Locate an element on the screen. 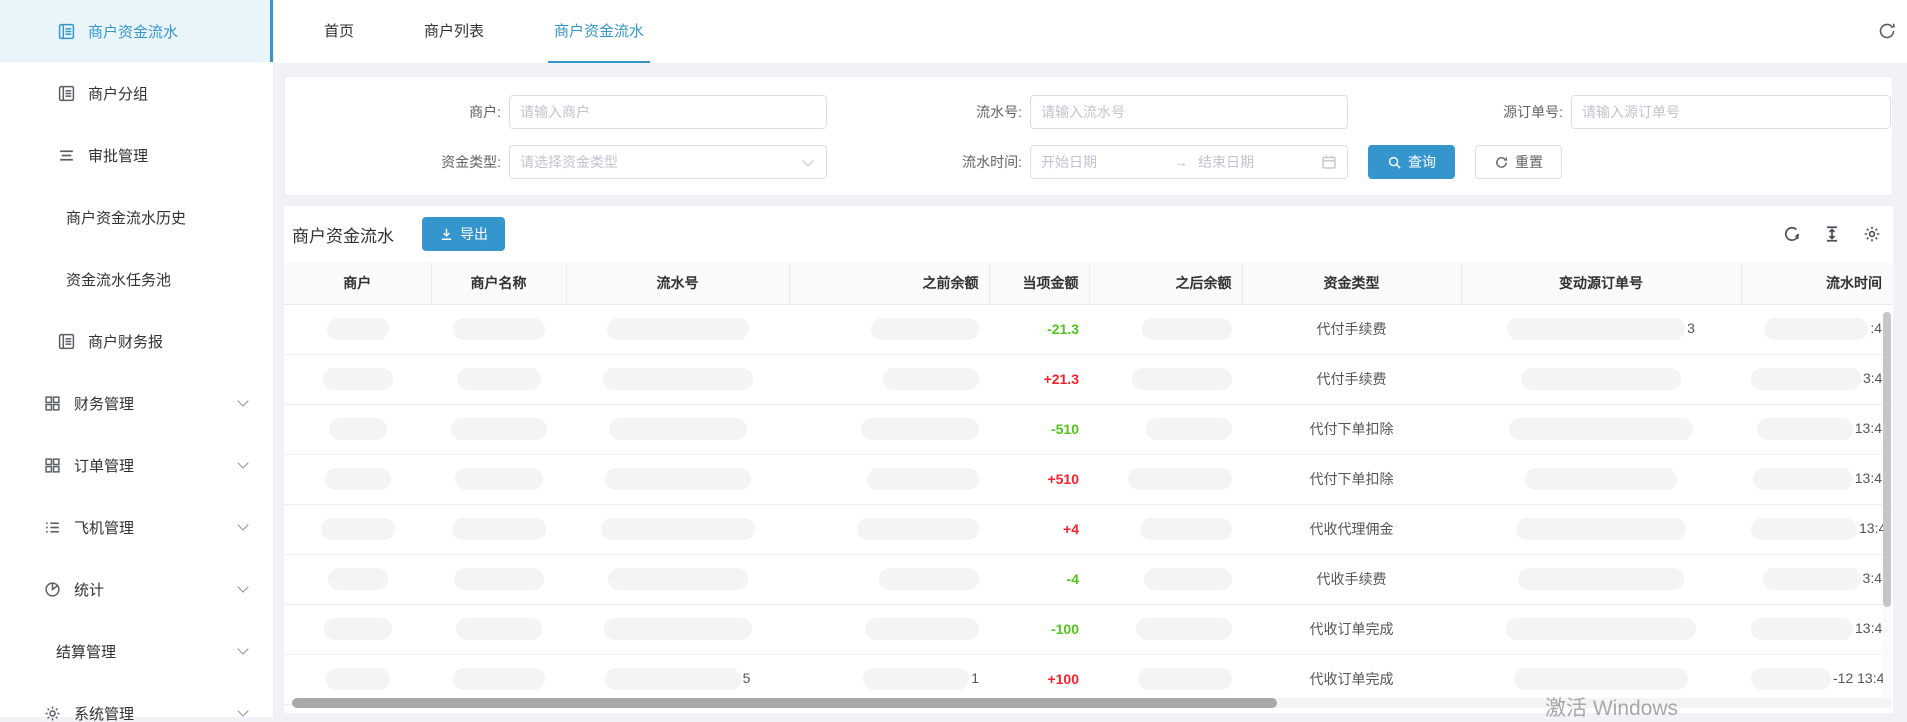  tab-merchant-list: 商户列表 is located at coordinates (454, 31).